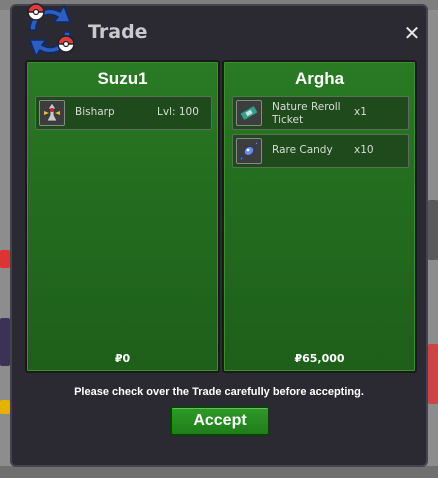  I want to click on accept-button: Accept, so click(220, 421).